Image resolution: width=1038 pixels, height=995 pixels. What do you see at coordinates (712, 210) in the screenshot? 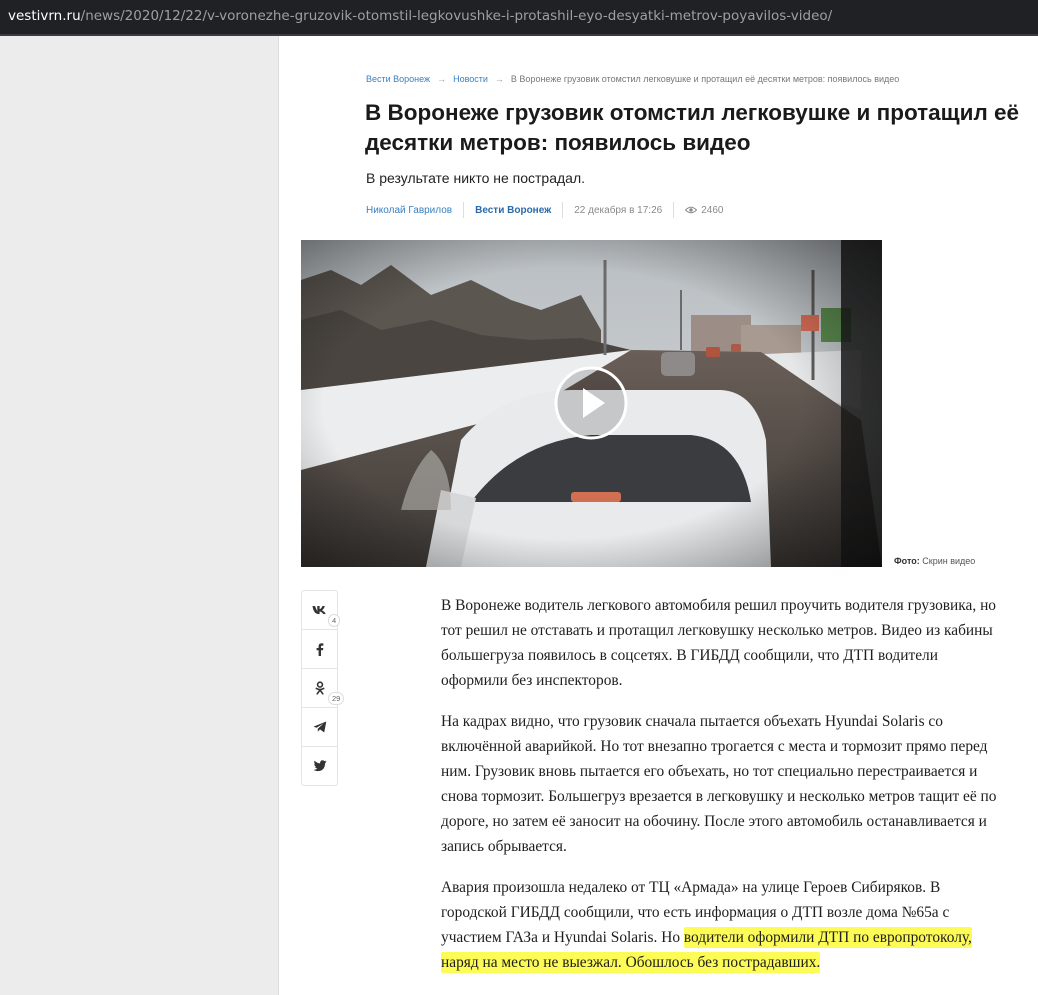
I see `view-count-value: 2460` at bounding box center [712, 210].